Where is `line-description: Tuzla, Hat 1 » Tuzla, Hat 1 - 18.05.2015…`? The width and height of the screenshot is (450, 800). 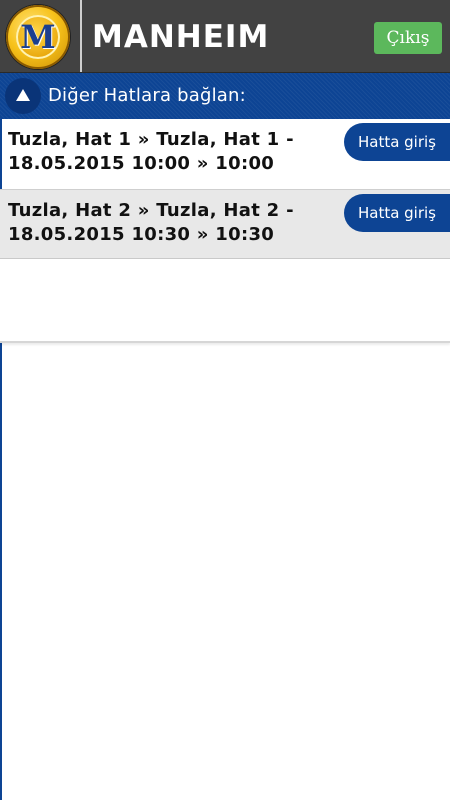 line-description: Tuzla, Hat 1 » Tuzla, Hat 1 - 18.05.2015… is located at coordinates (151, 151).